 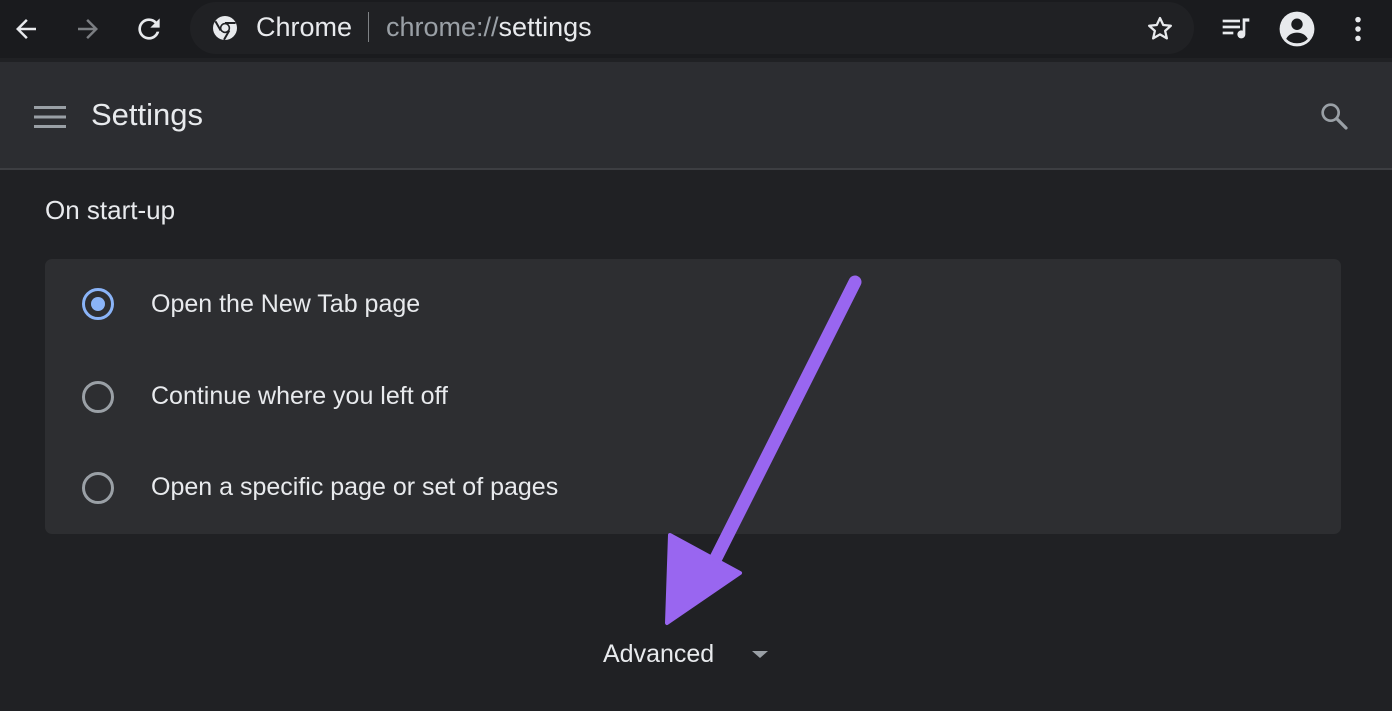 What do you see at coordinates (659, 654) in the screenshot?
I see `advanced-label: Advanced` at bounding box center [659, 654].